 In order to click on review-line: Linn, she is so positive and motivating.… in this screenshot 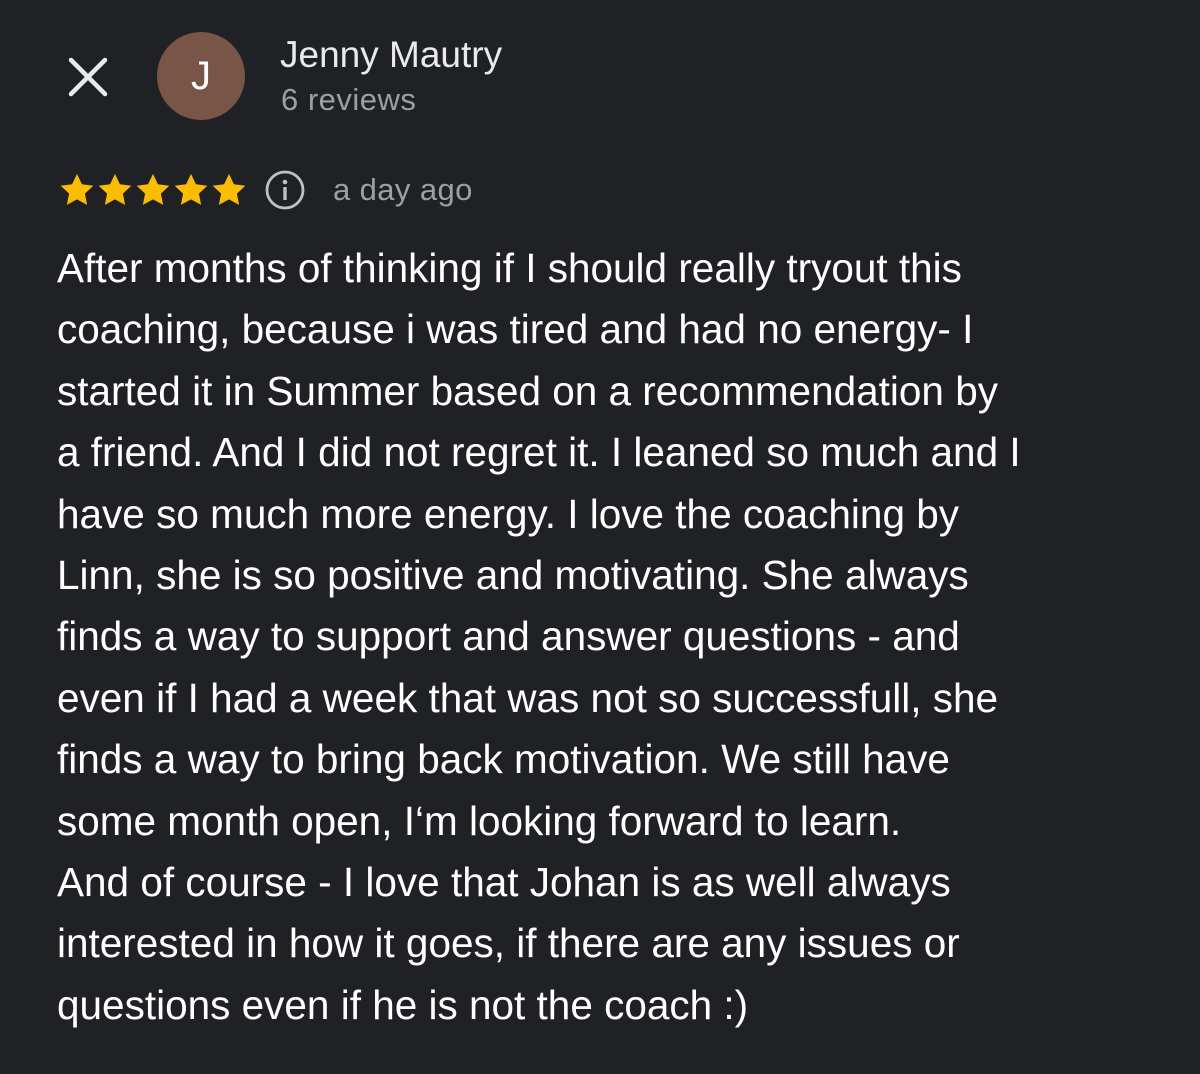, I will do `click(513, 575)`.